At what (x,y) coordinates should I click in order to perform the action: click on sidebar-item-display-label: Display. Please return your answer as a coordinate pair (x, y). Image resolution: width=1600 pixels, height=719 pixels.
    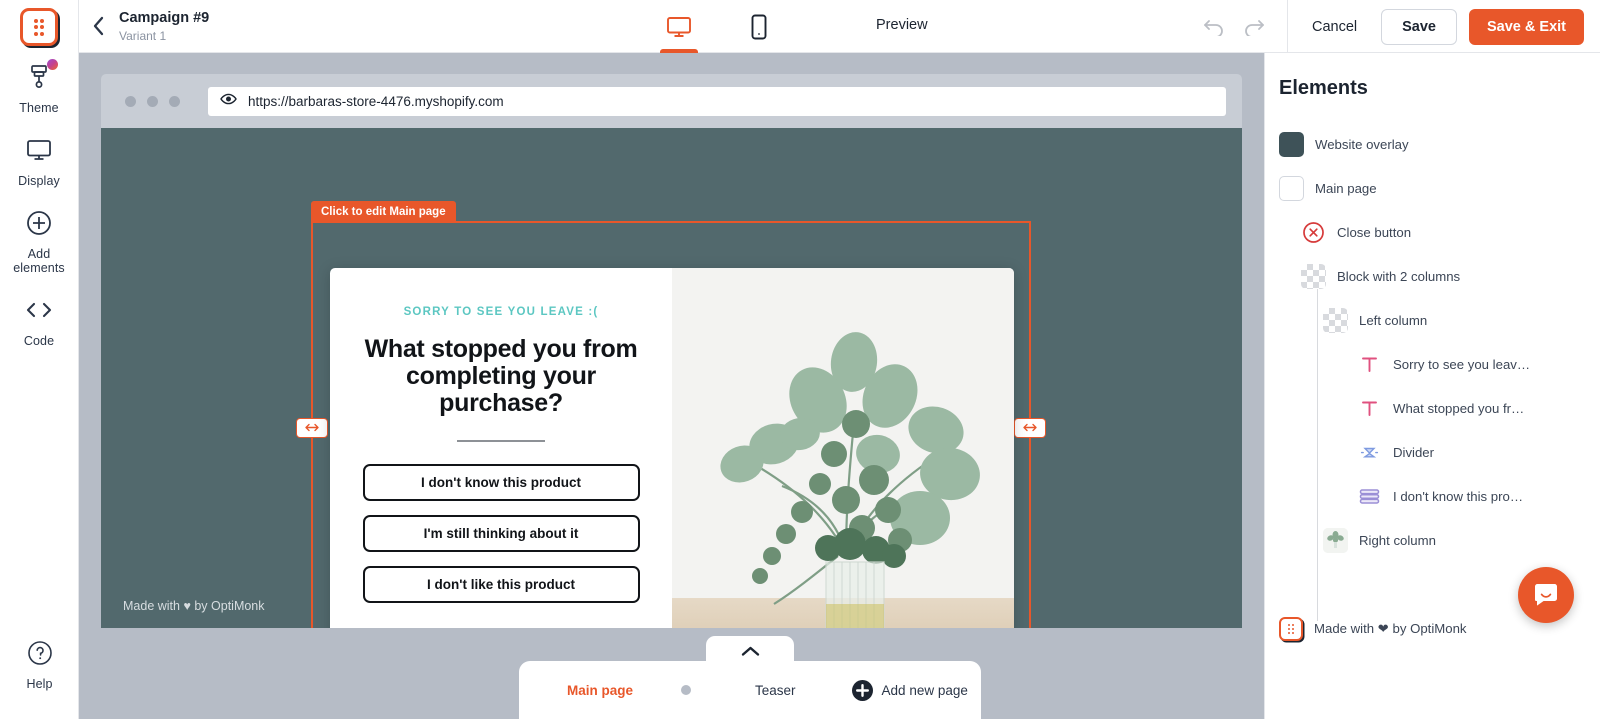
    Looking at the image, I should click on (39, 181).